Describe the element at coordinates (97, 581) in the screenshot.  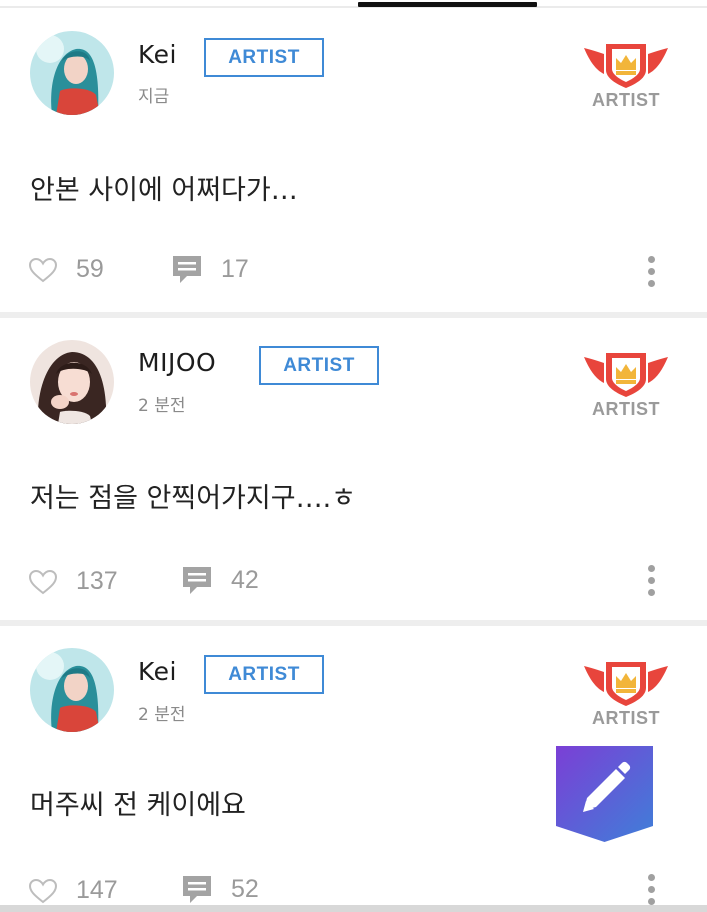
I see `like-count: 137` at that location.